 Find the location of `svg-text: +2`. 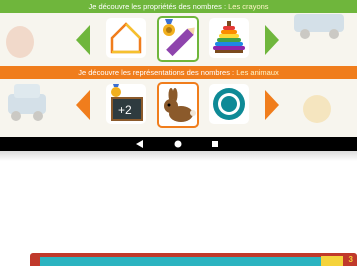

svg-text: +2 is located at coordinates (125, 110).